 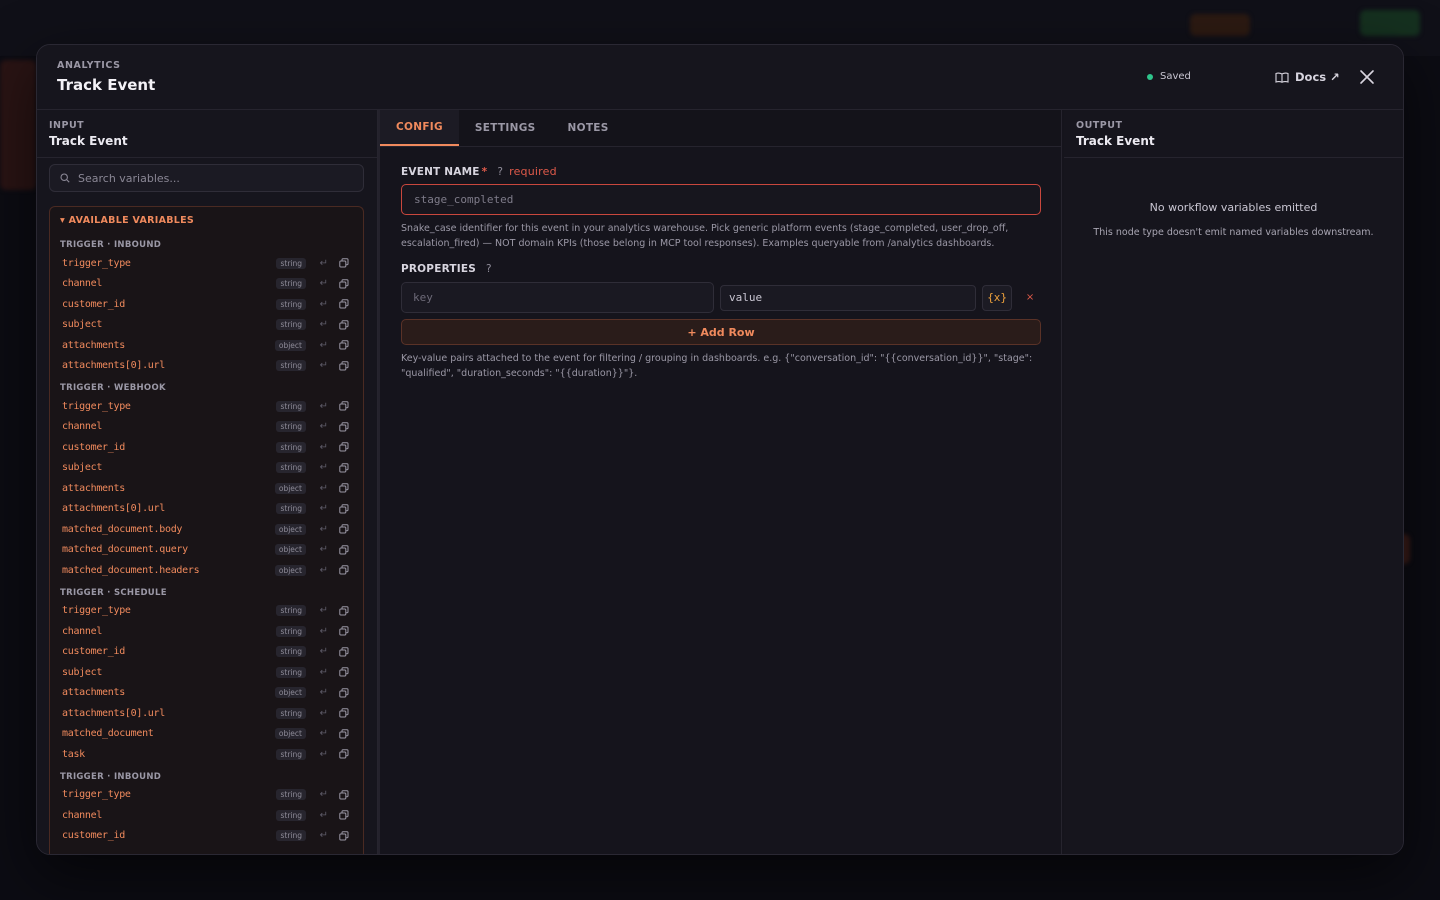 What do you see at coordinates (206, 550) in the screenshot?
I see `variable-row: matched_document.query object ↵` at bounding box center [206, 550].